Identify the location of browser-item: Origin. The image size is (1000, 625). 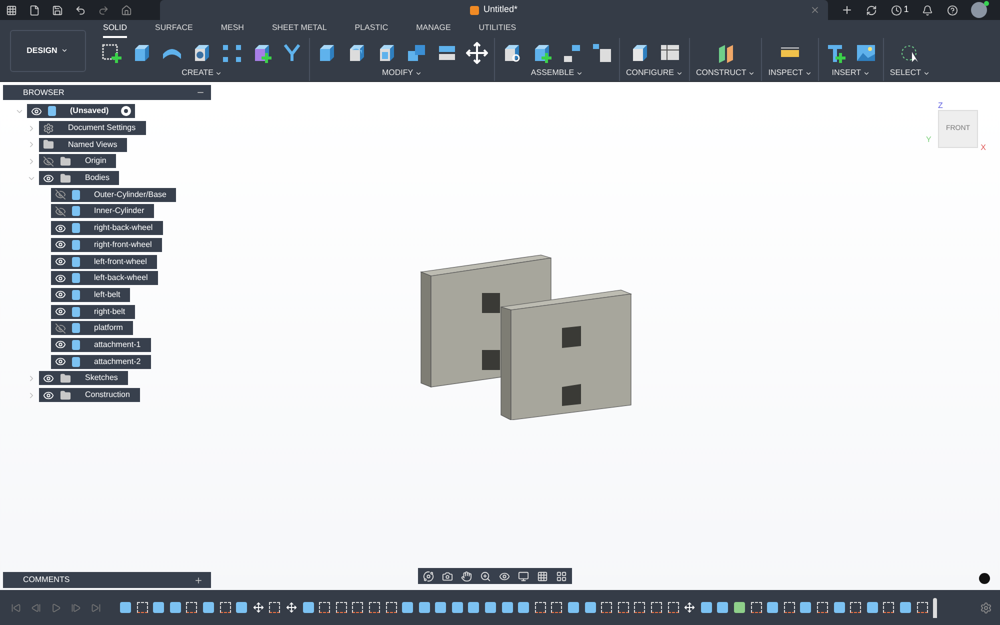
(77, 161).